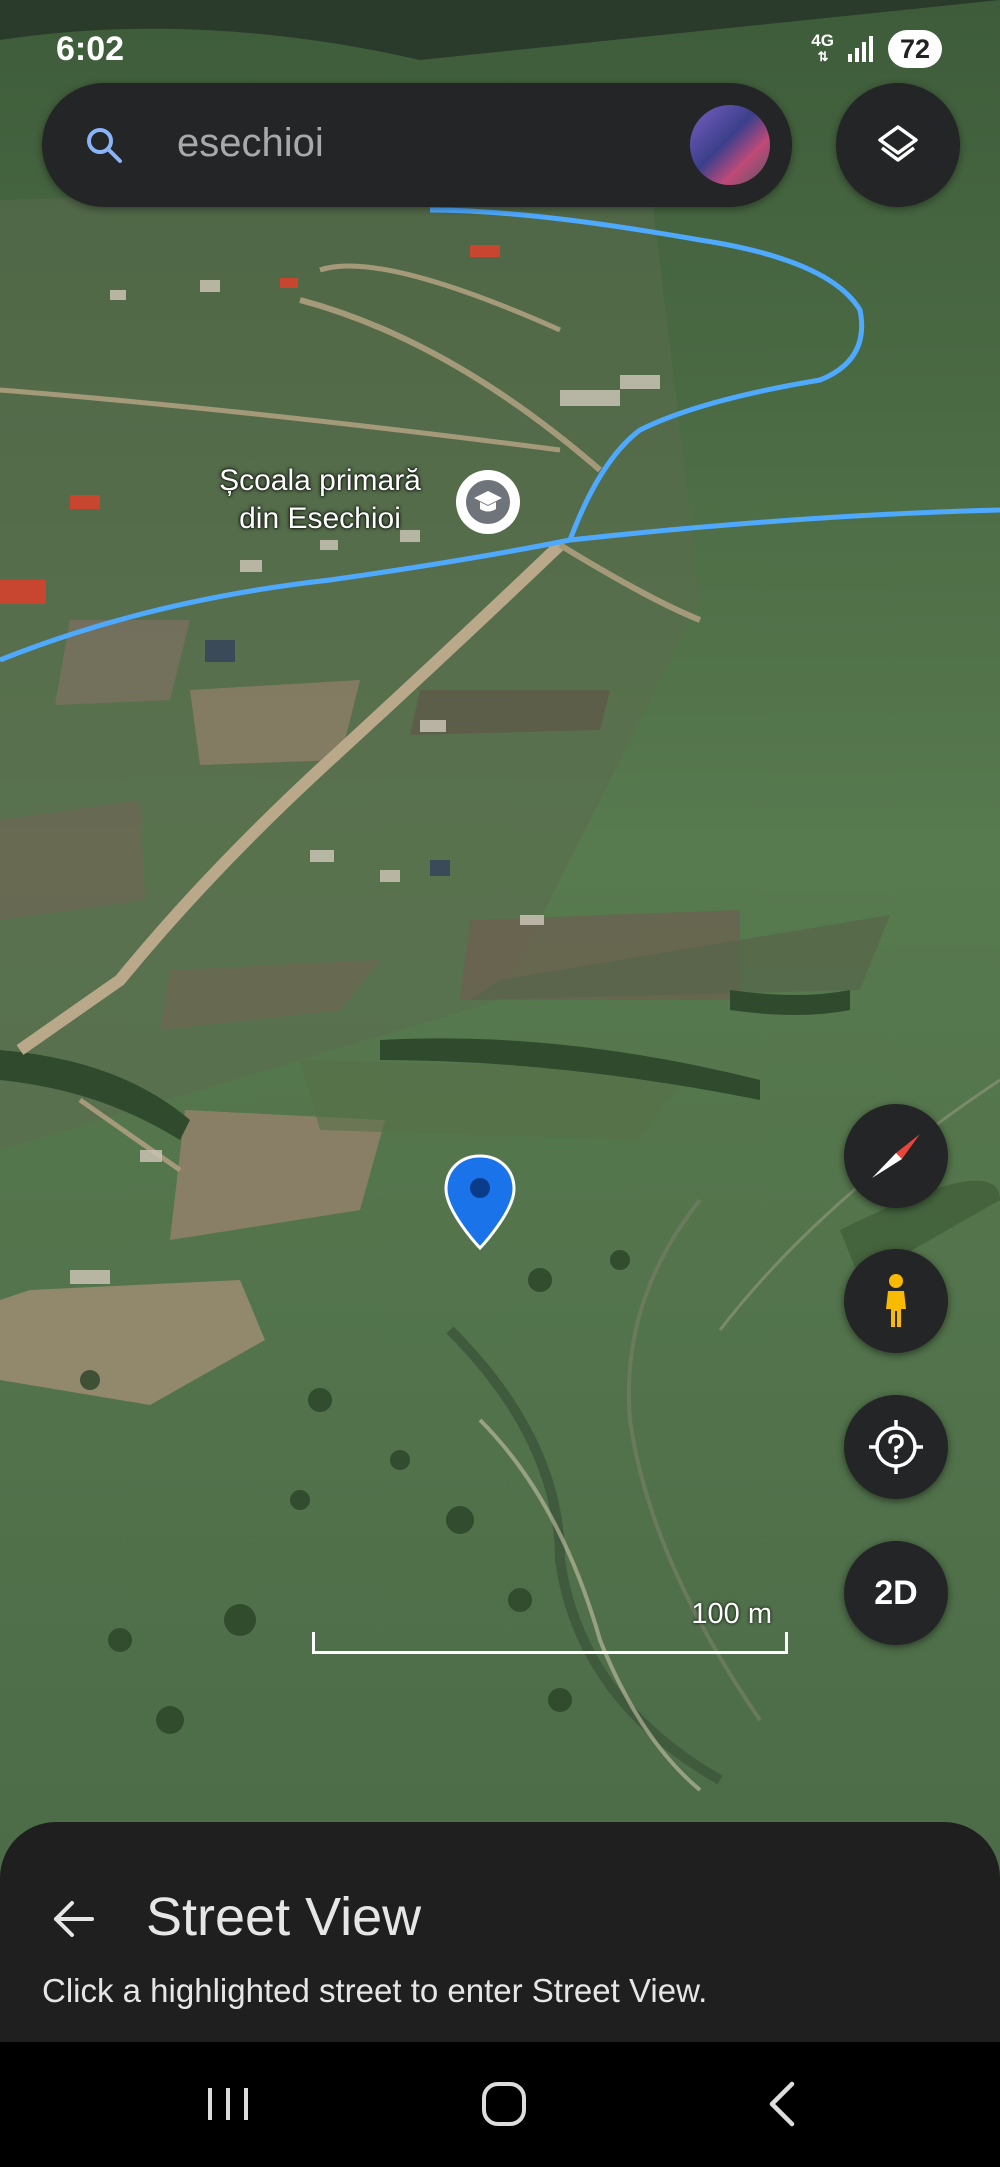 The width and height of the screenshot is (1000, 2167). I want to click on place-label-line1: Școala primară, so click(320, 480).